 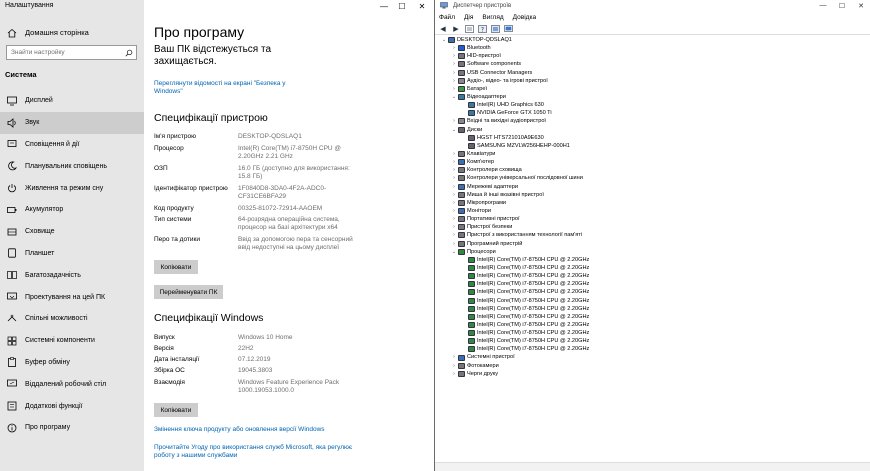 What do you see at coordinates (72, 319) in the screenshot?
I see `sidebar-item-shared: Спільні можливості` at bounding box center [72, 319].